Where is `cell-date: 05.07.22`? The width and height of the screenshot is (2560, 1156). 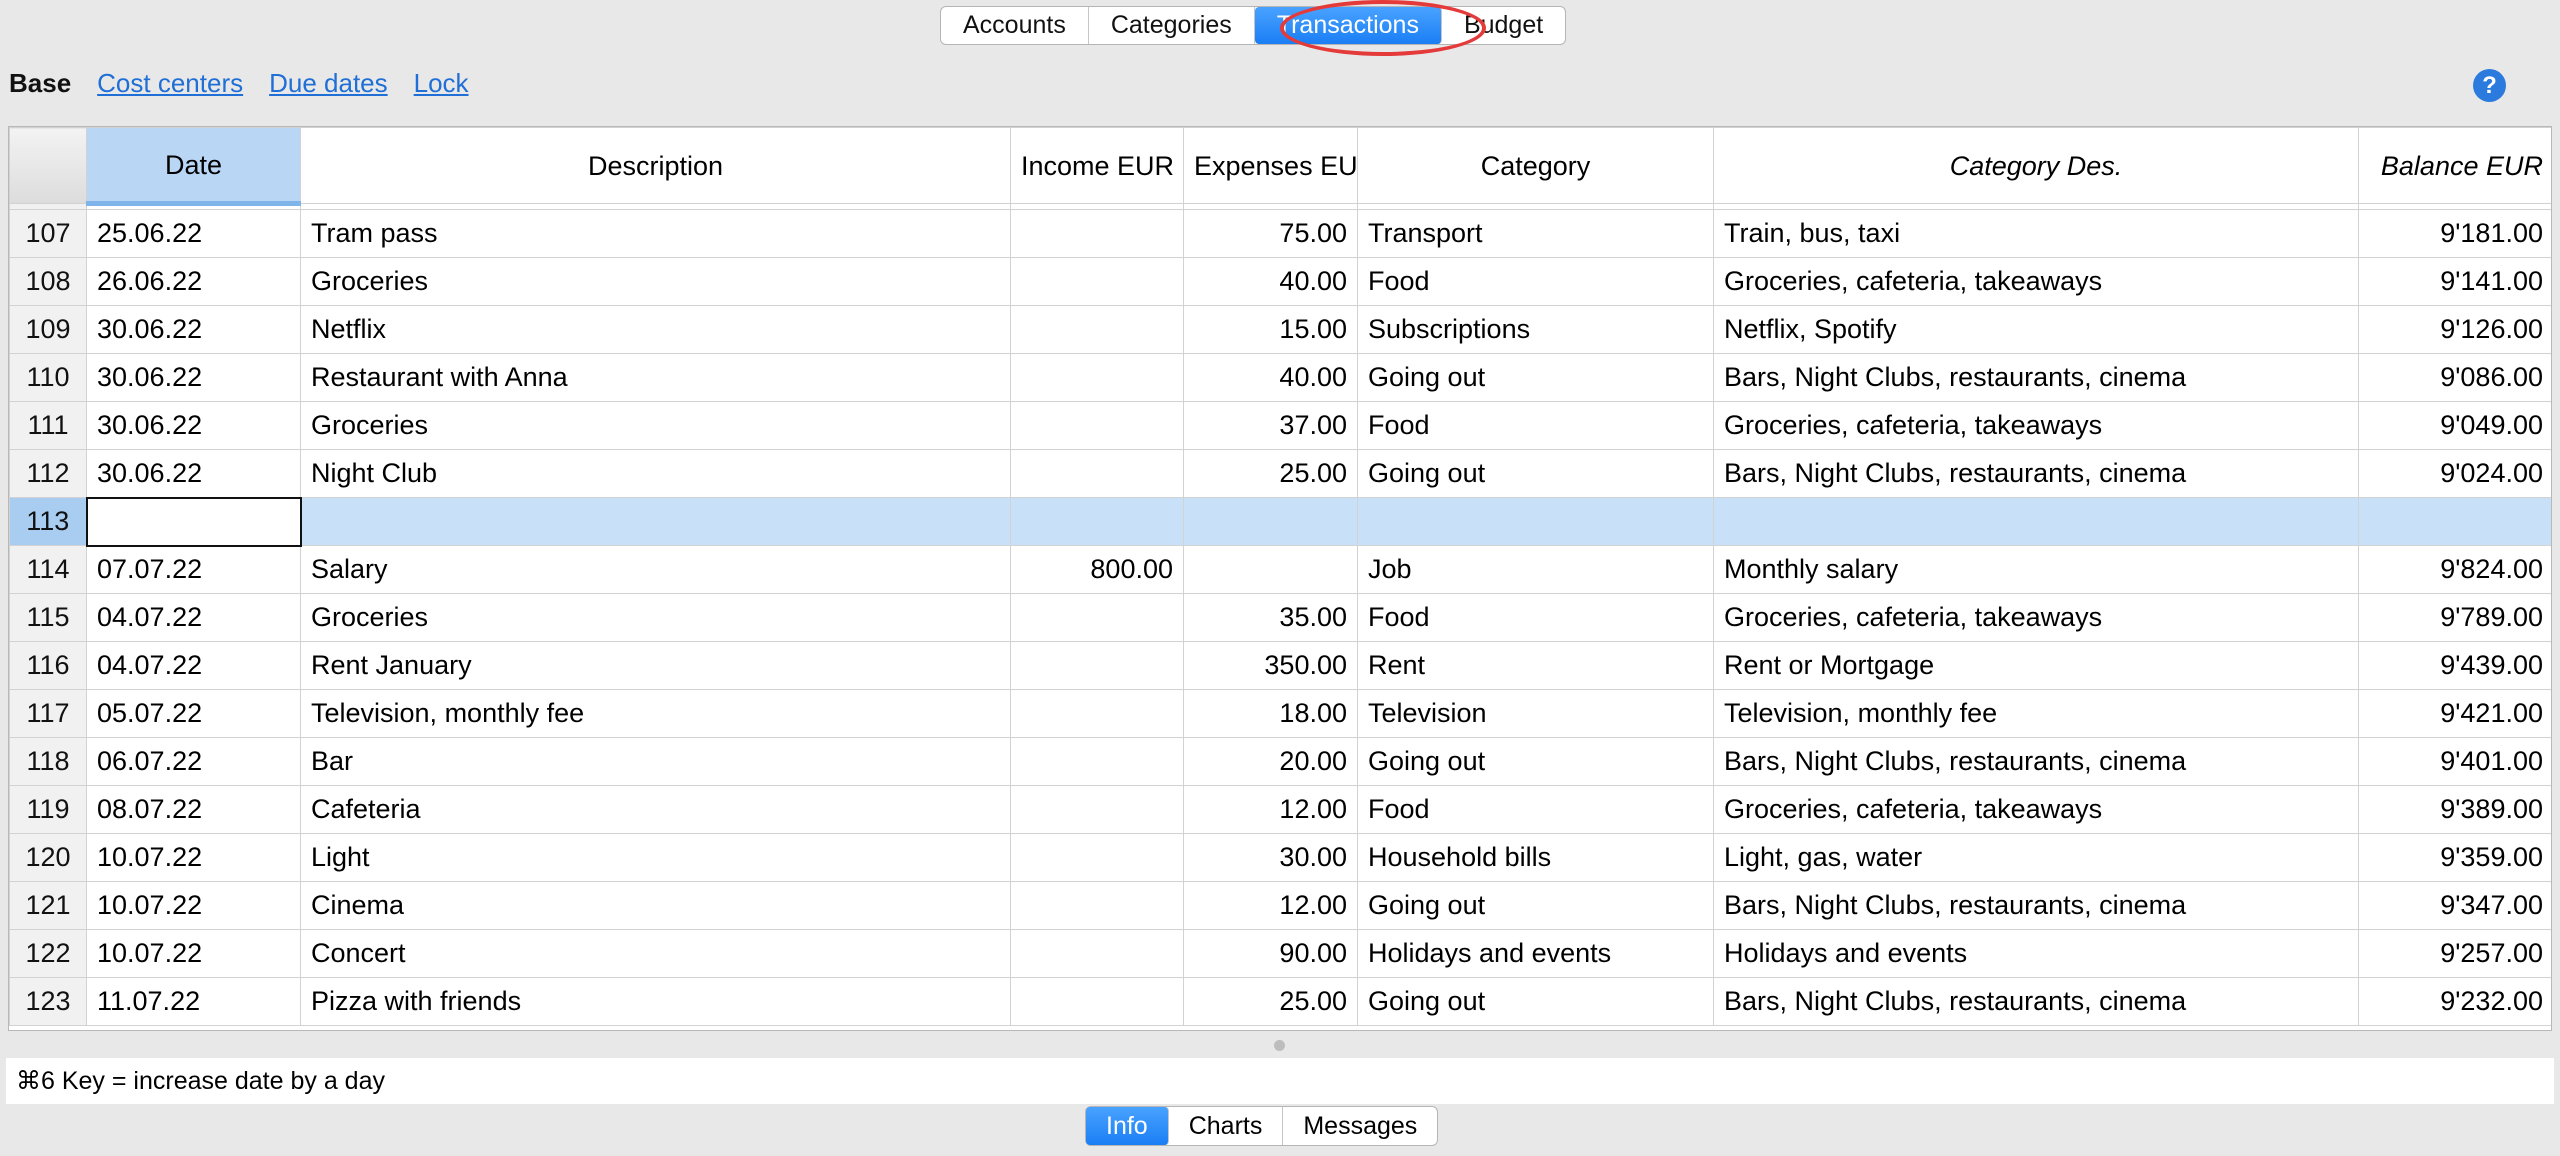
cell-date: 05.07.22 is located at coordinates (193, 713).